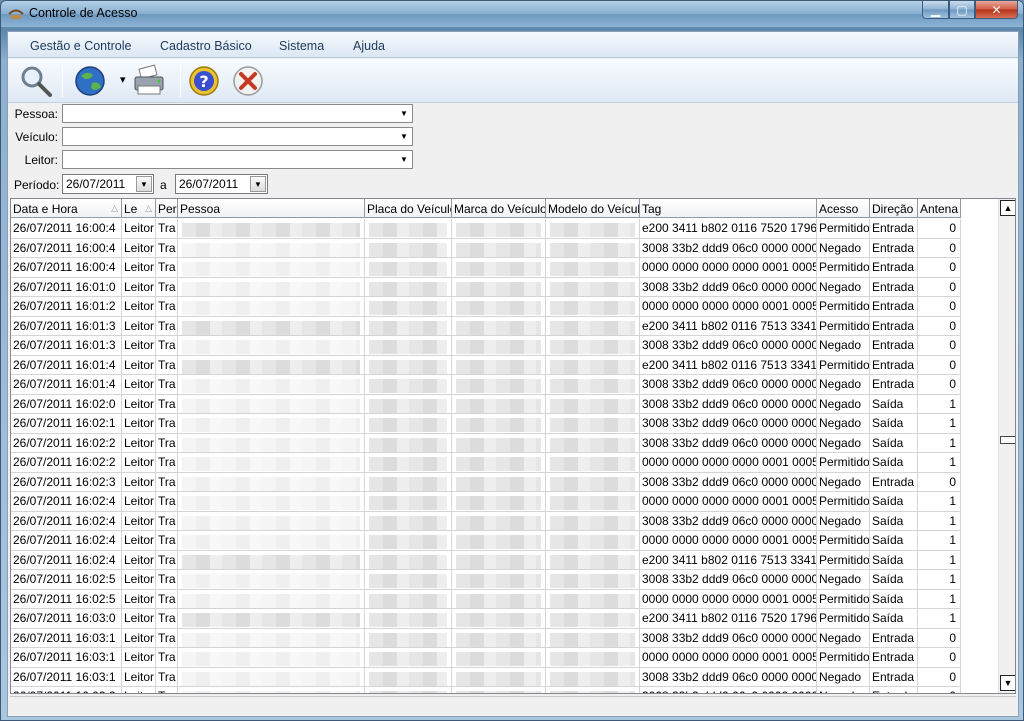  Describe the element at coordinates (66, 677) in the screenshot. I see `cell-data-hora: 26/07/2011 16:03:1` at that location.